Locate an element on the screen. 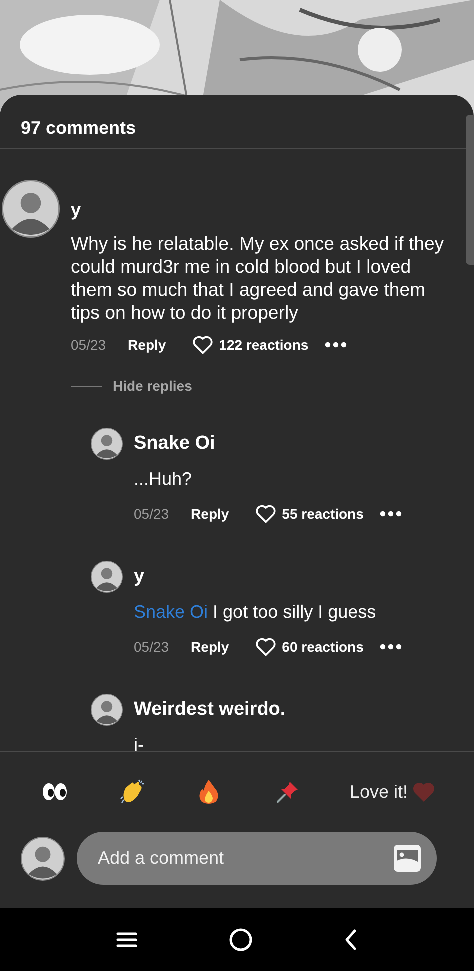  username: Snake Oi is located at coordinates (175, 444).